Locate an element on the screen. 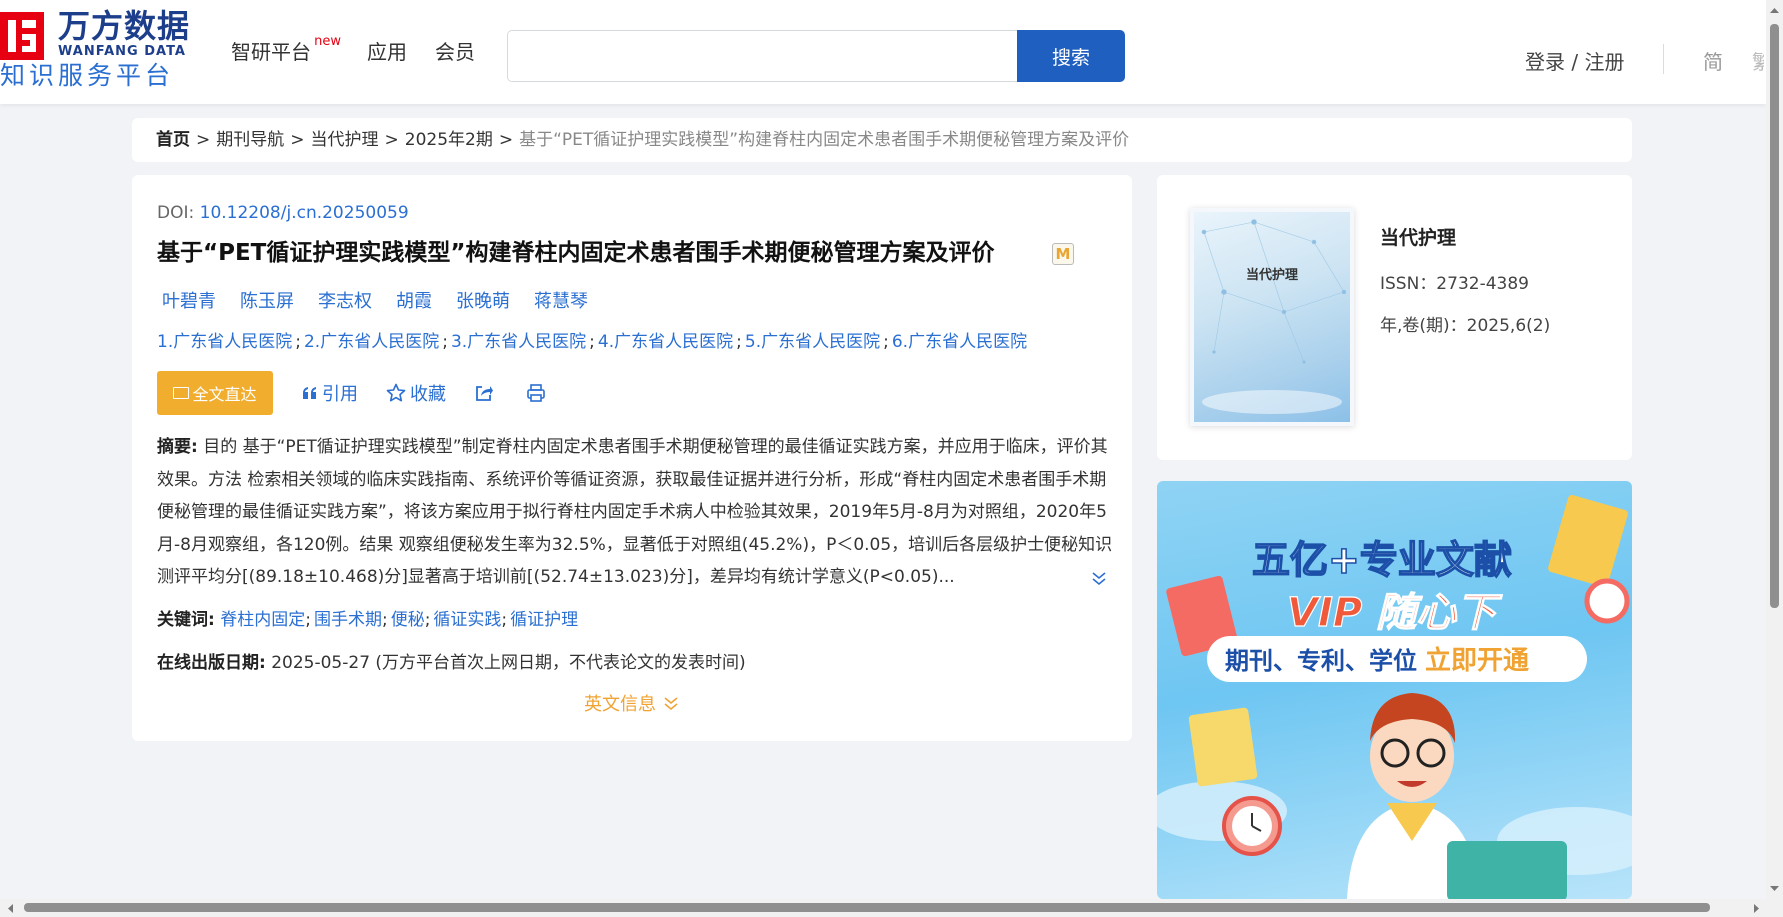  keywords: 关键词: 脊柱内固定; 围手术期; 便秘; 循证实践; 循证护理 is located at coordinates (367, 617).